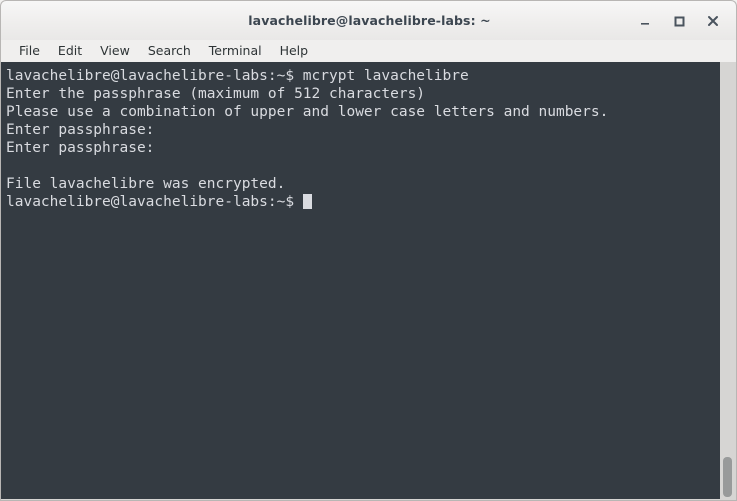  Describe the element at coordinates (146, 184) in the screenshot. I see `terminal-line: File lavachelibre was encrypted.` at that location.